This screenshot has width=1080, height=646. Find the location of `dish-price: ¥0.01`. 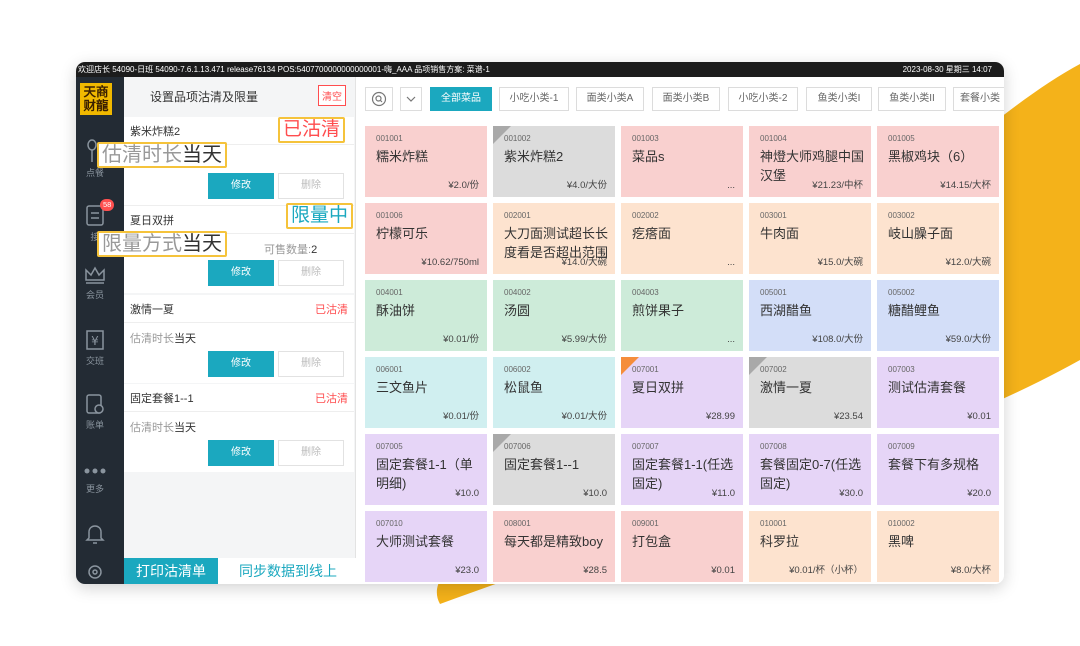

dish-price: ¥0.01 is located at coordinates (979, 416).